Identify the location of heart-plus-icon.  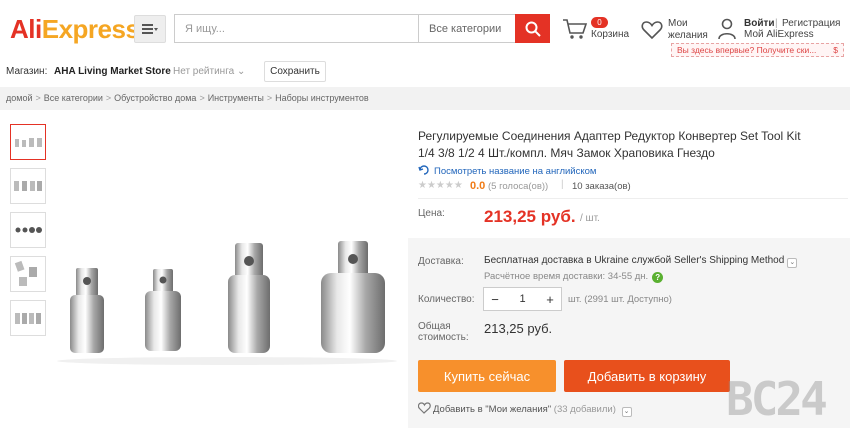
(424, 408).